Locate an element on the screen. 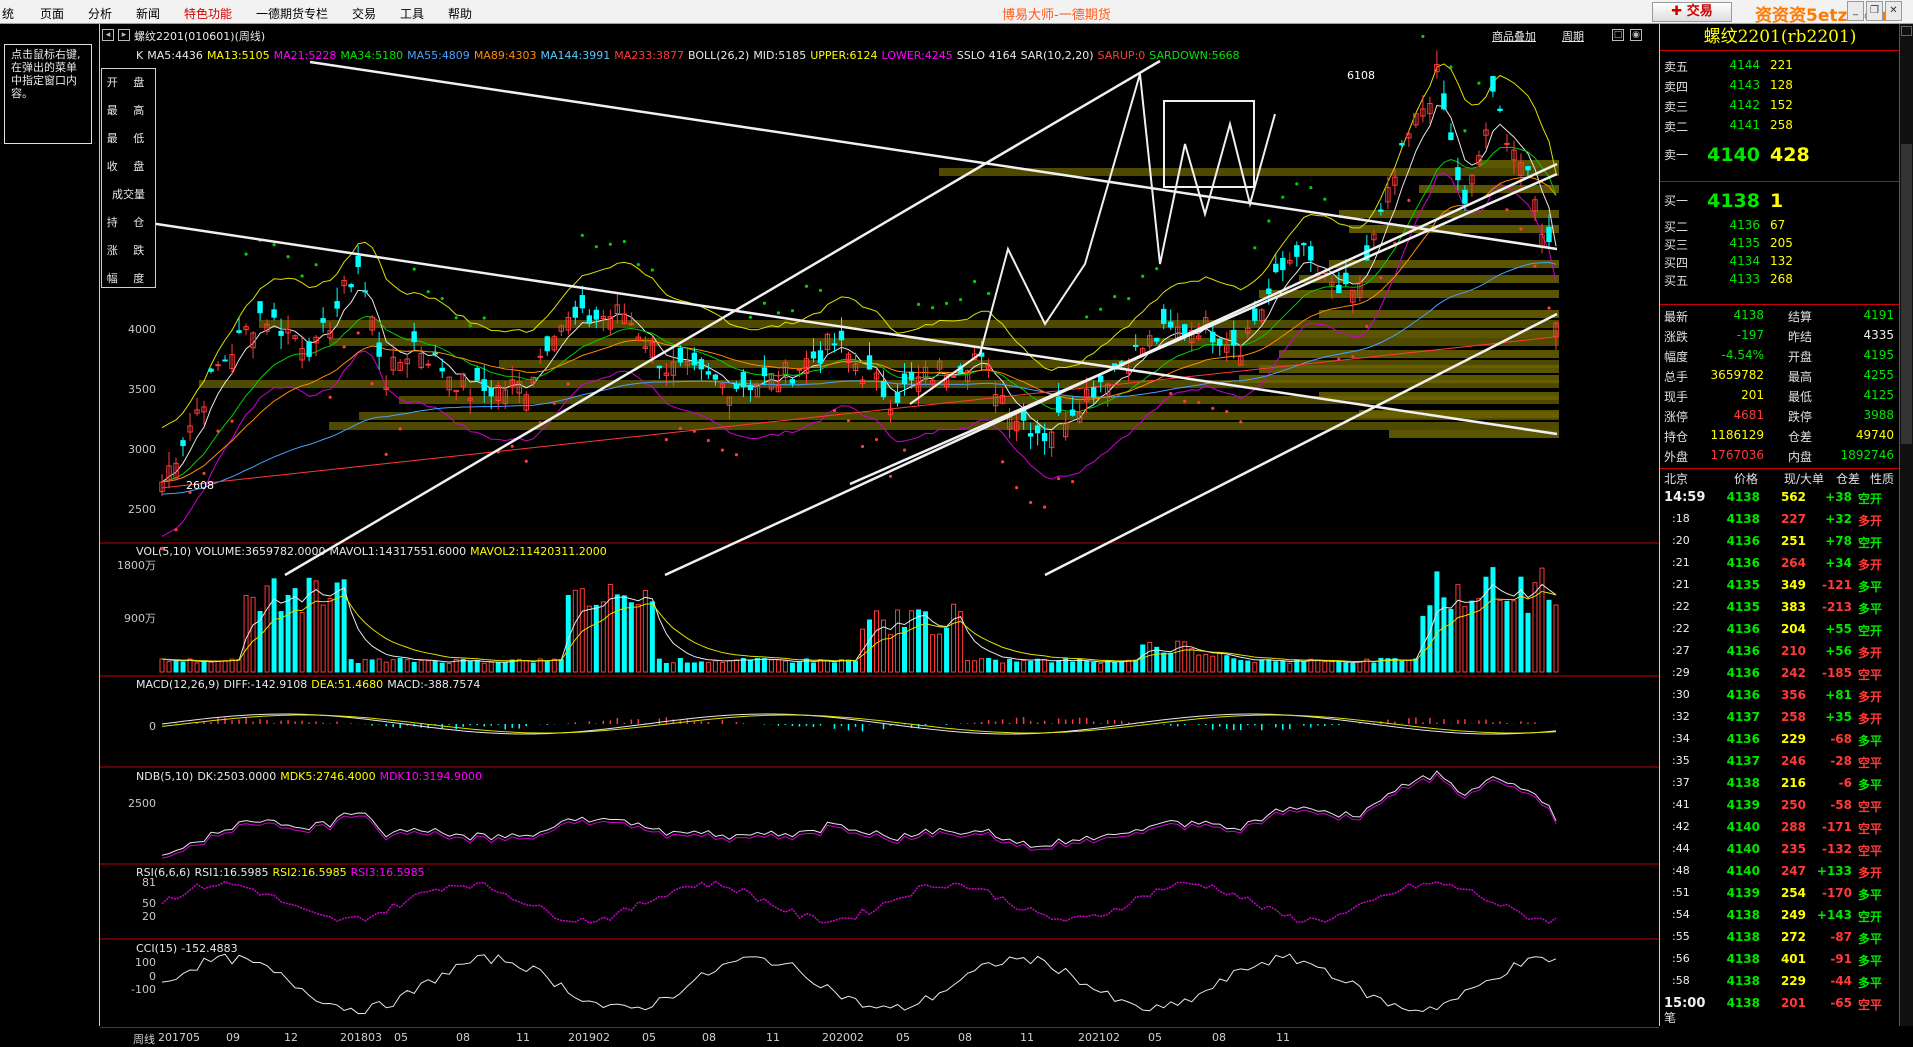 Image resolution: width=1913 pixels, height=1047 pixels. menu-news: 新闻 is located at coordinates (148, 13).